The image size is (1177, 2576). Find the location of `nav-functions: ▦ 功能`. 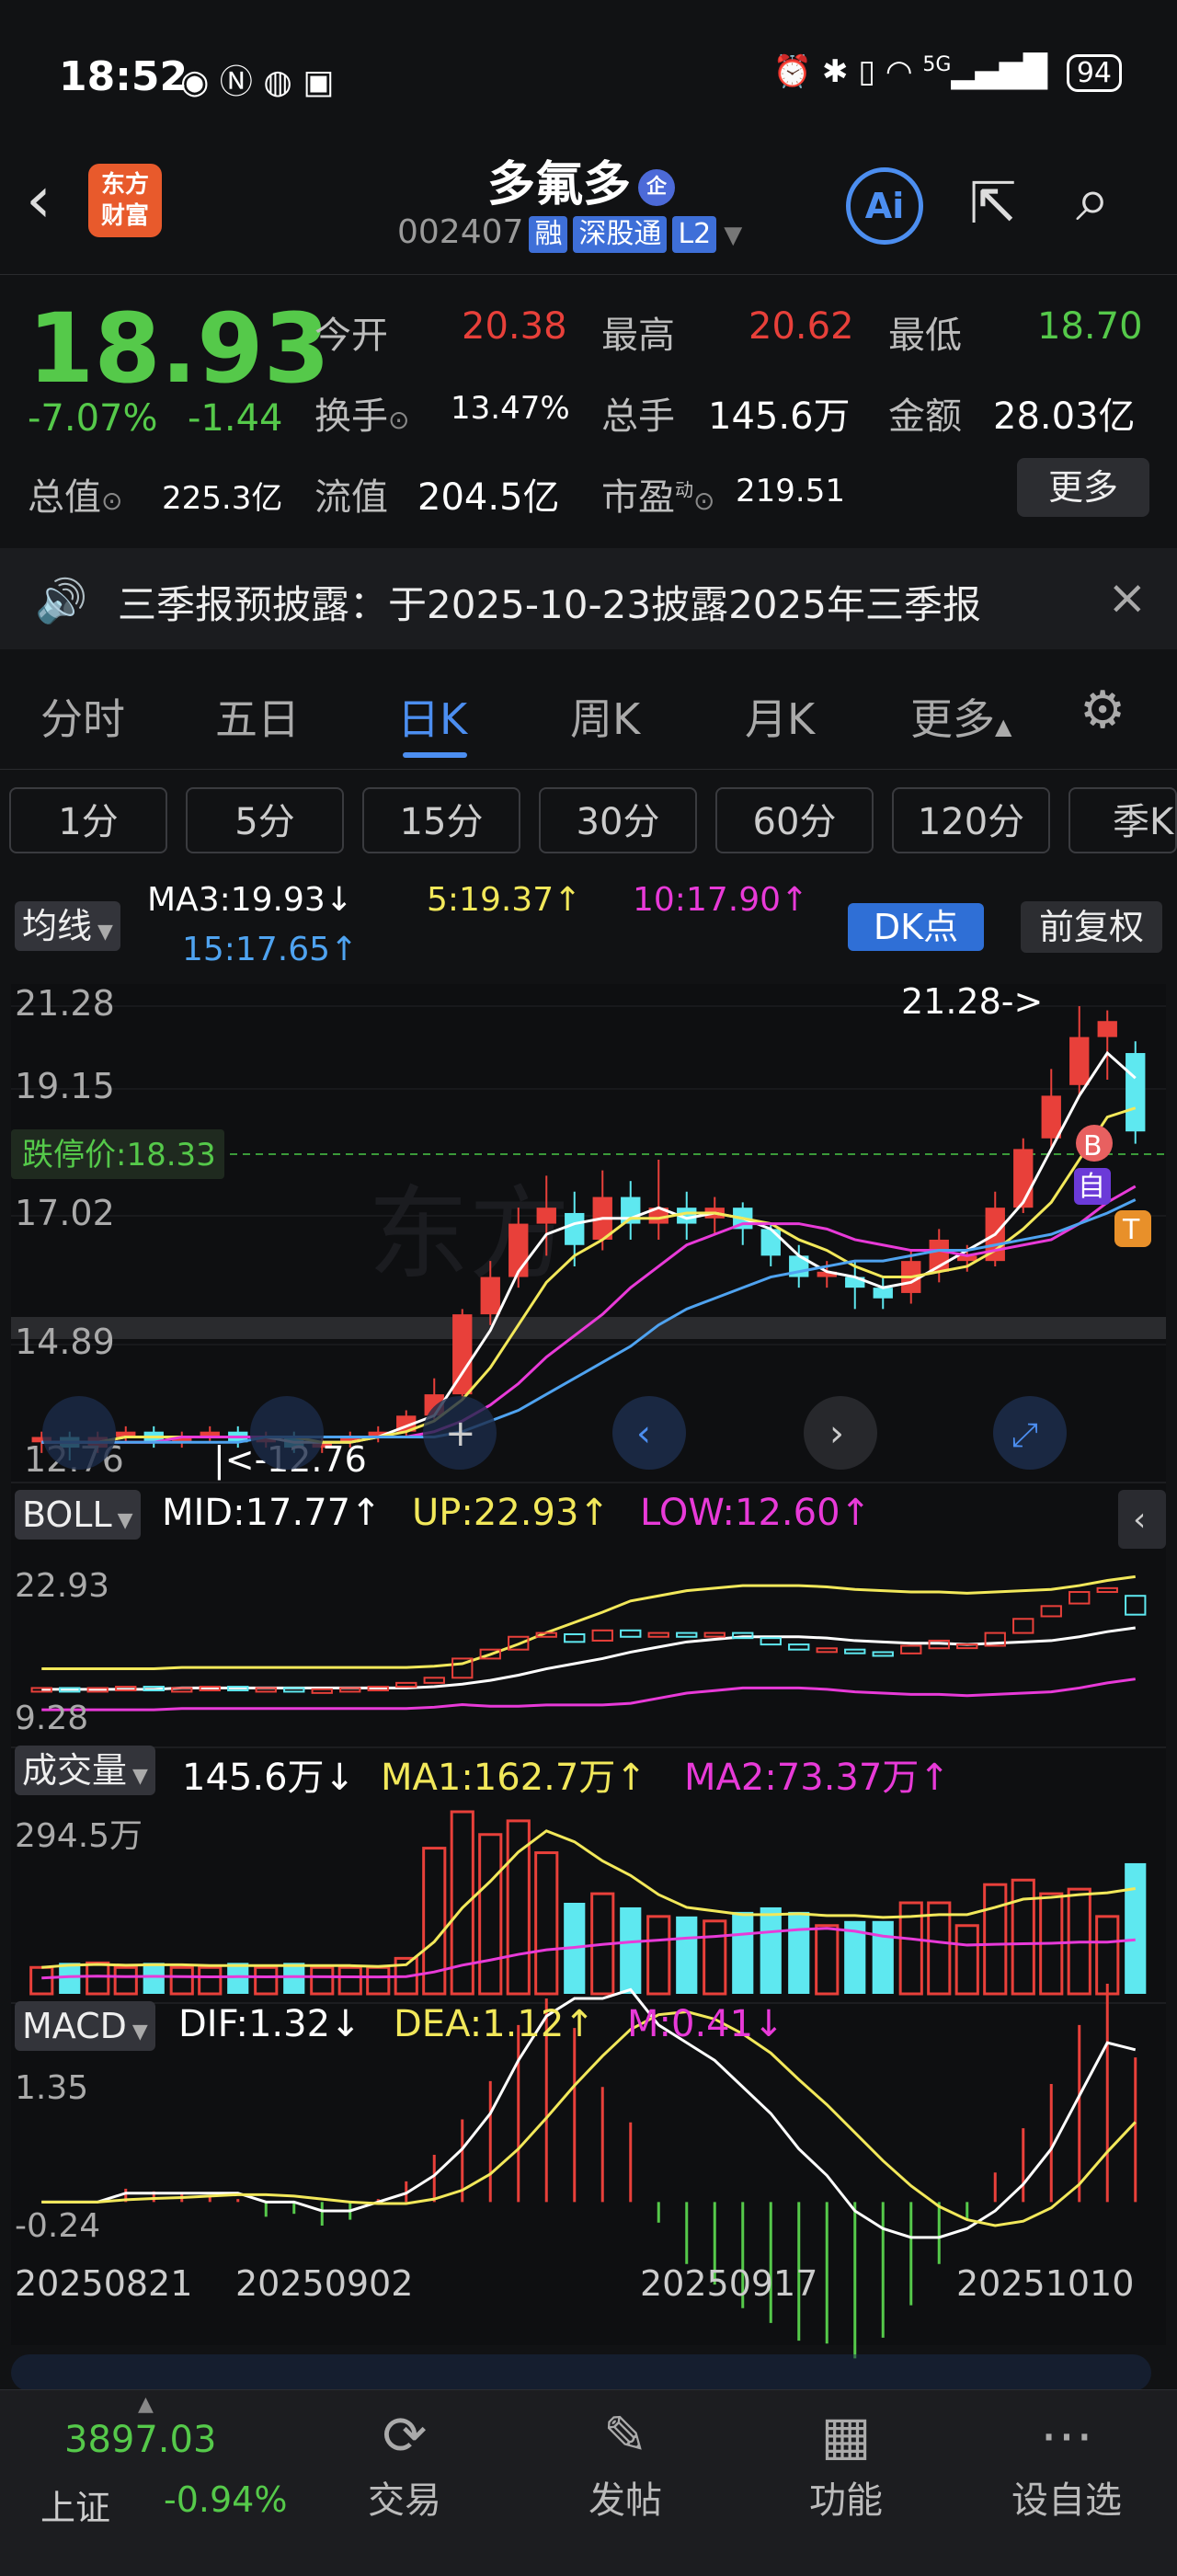

nav-functions: ▦ 功能 is located at coordinates (846, 2464).